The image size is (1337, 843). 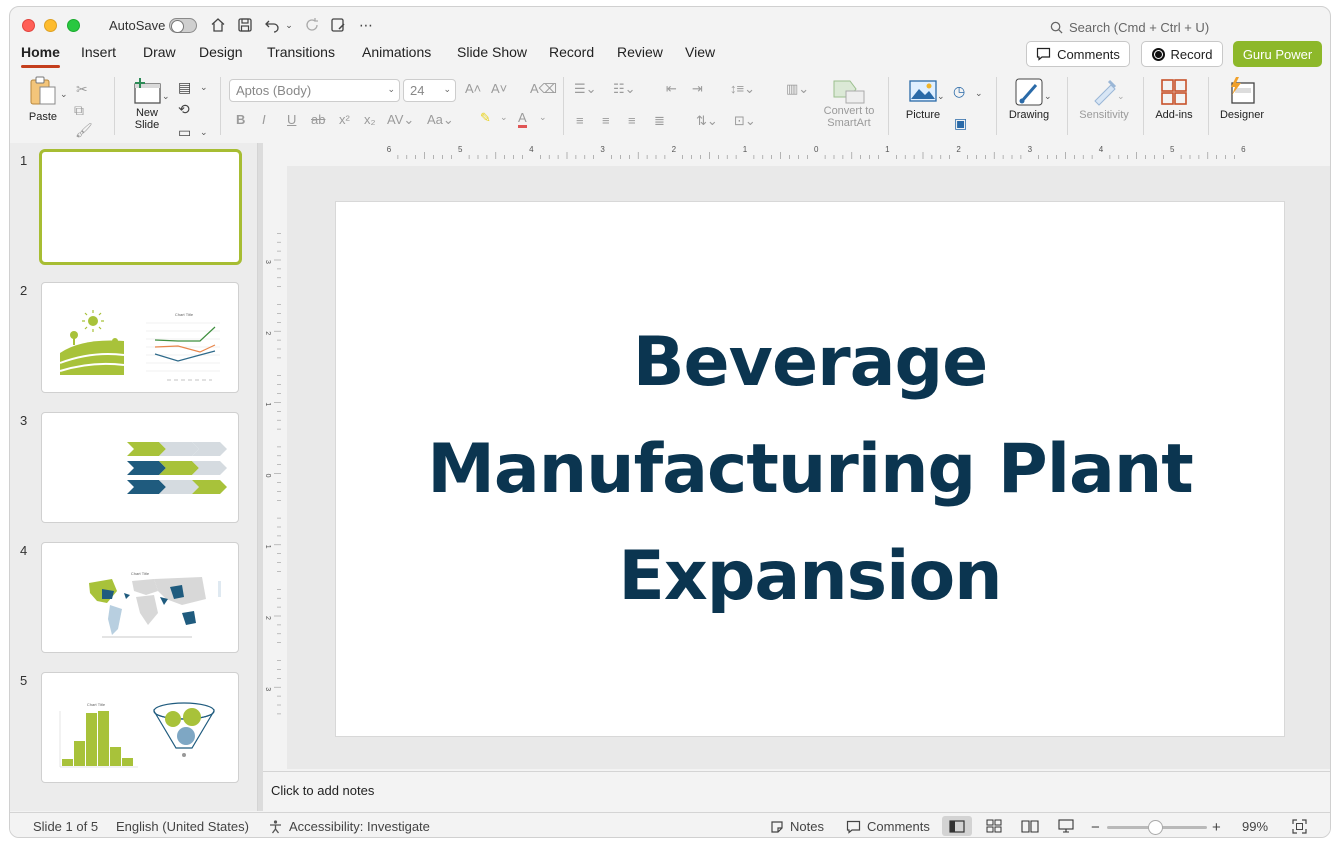 I want to click on normal-view-button, so click(x=957, y=826).